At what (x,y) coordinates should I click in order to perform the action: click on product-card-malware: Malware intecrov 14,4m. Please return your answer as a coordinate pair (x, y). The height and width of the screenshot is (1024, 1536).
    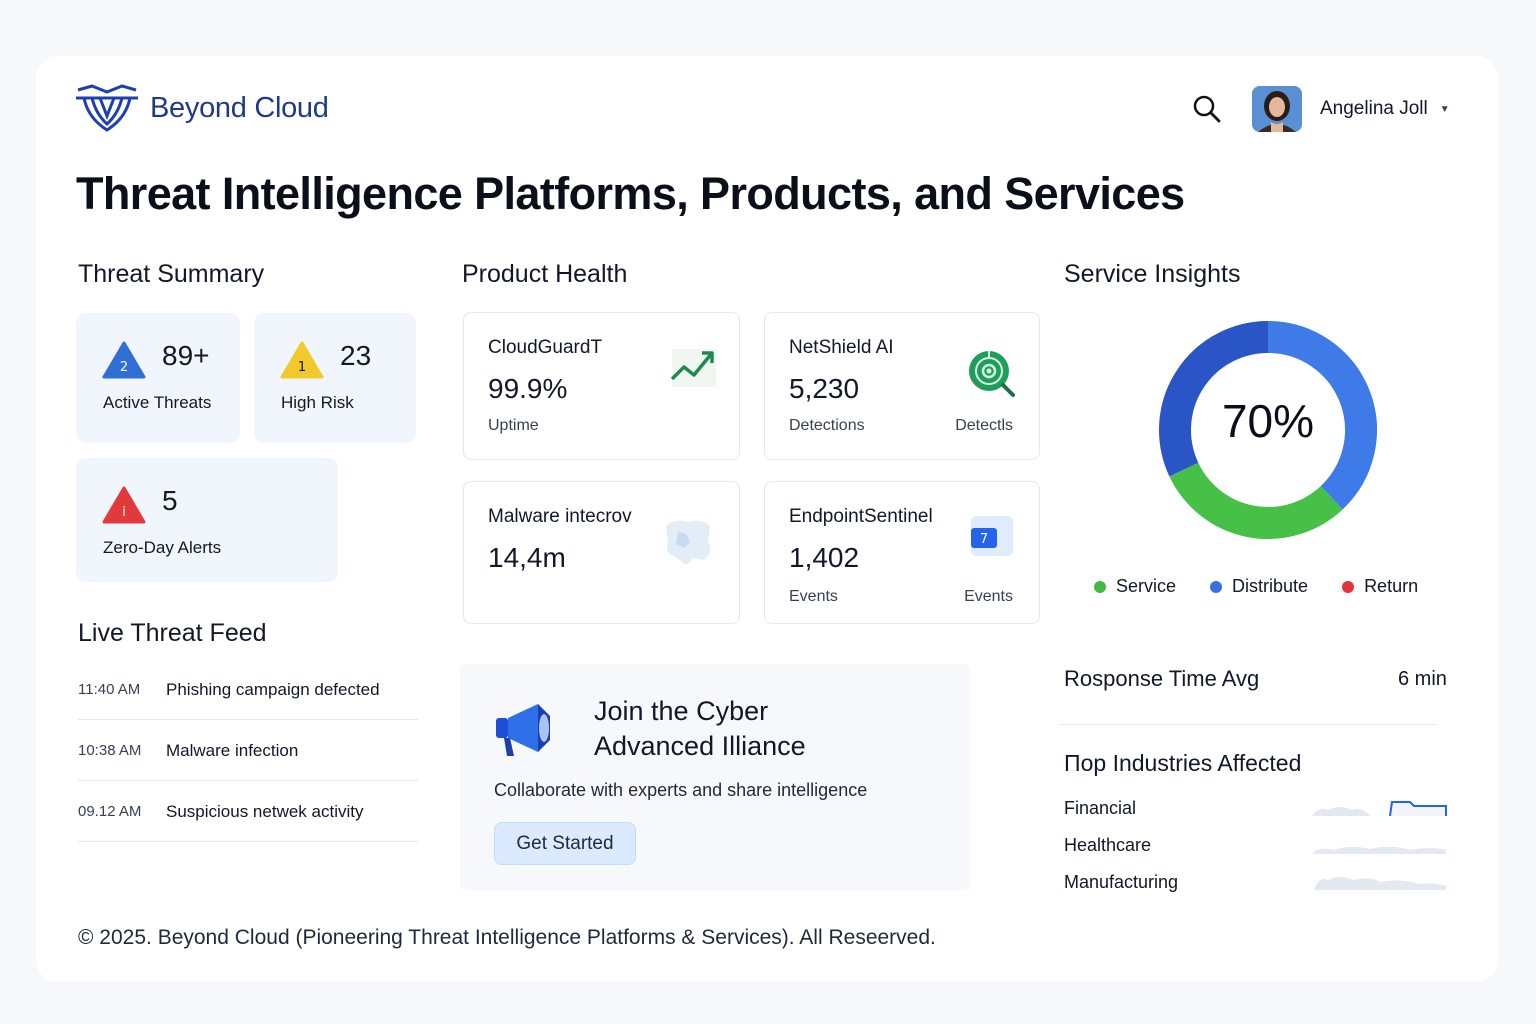
    Looking at the image, I should click on (601, 552).